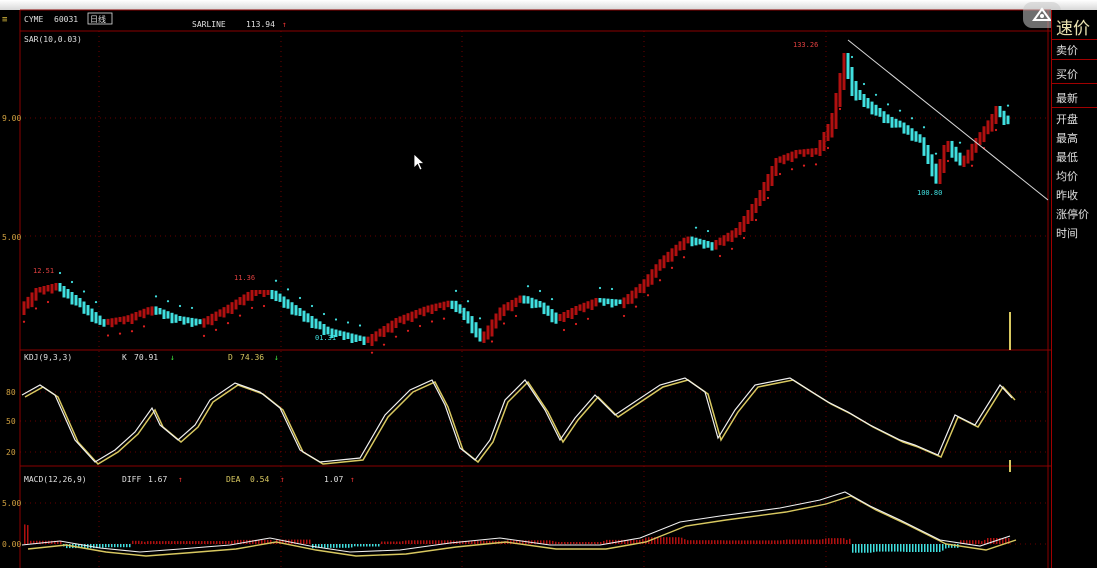 The height and width of the screenshot is (568, 1097). What do you see at coordinates (1074, 138) in the screenshot?
I see `panel-item-high: 最高` at bounding box center [1074, 138].